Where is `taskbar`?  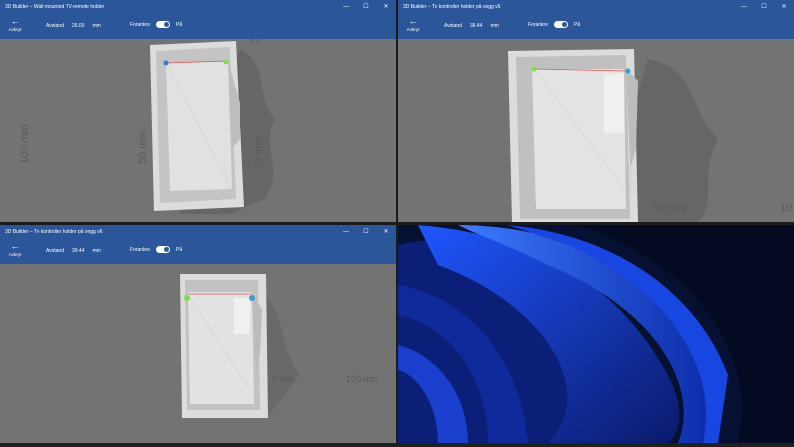
taskbar is located at coordinates (397, 445).